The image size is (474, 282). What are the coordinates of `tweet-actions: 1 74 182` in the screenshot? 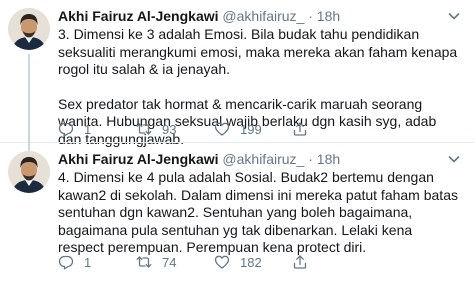 It's located at (214, 262).